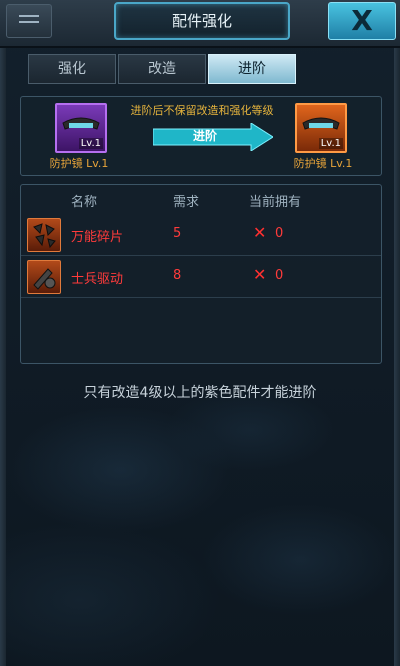  I want to click on target-item-name: 防护镜 Lv.1, so click(323, 163).